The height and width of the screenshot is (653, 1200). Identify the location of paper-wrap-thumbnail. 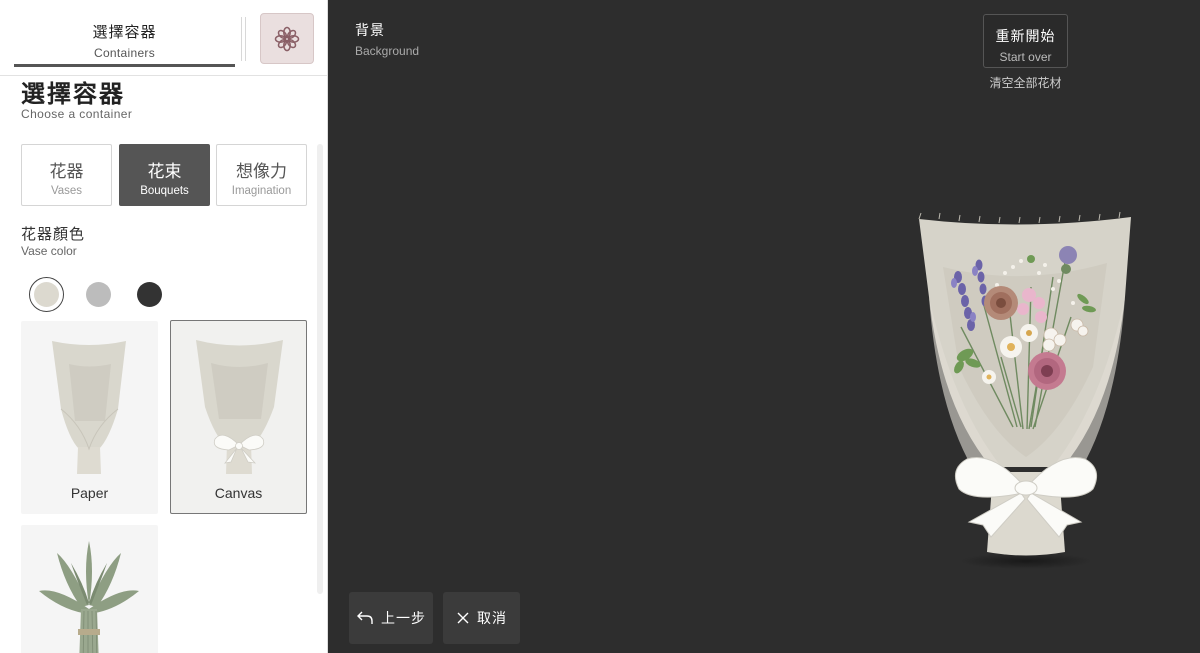
(89, 407).